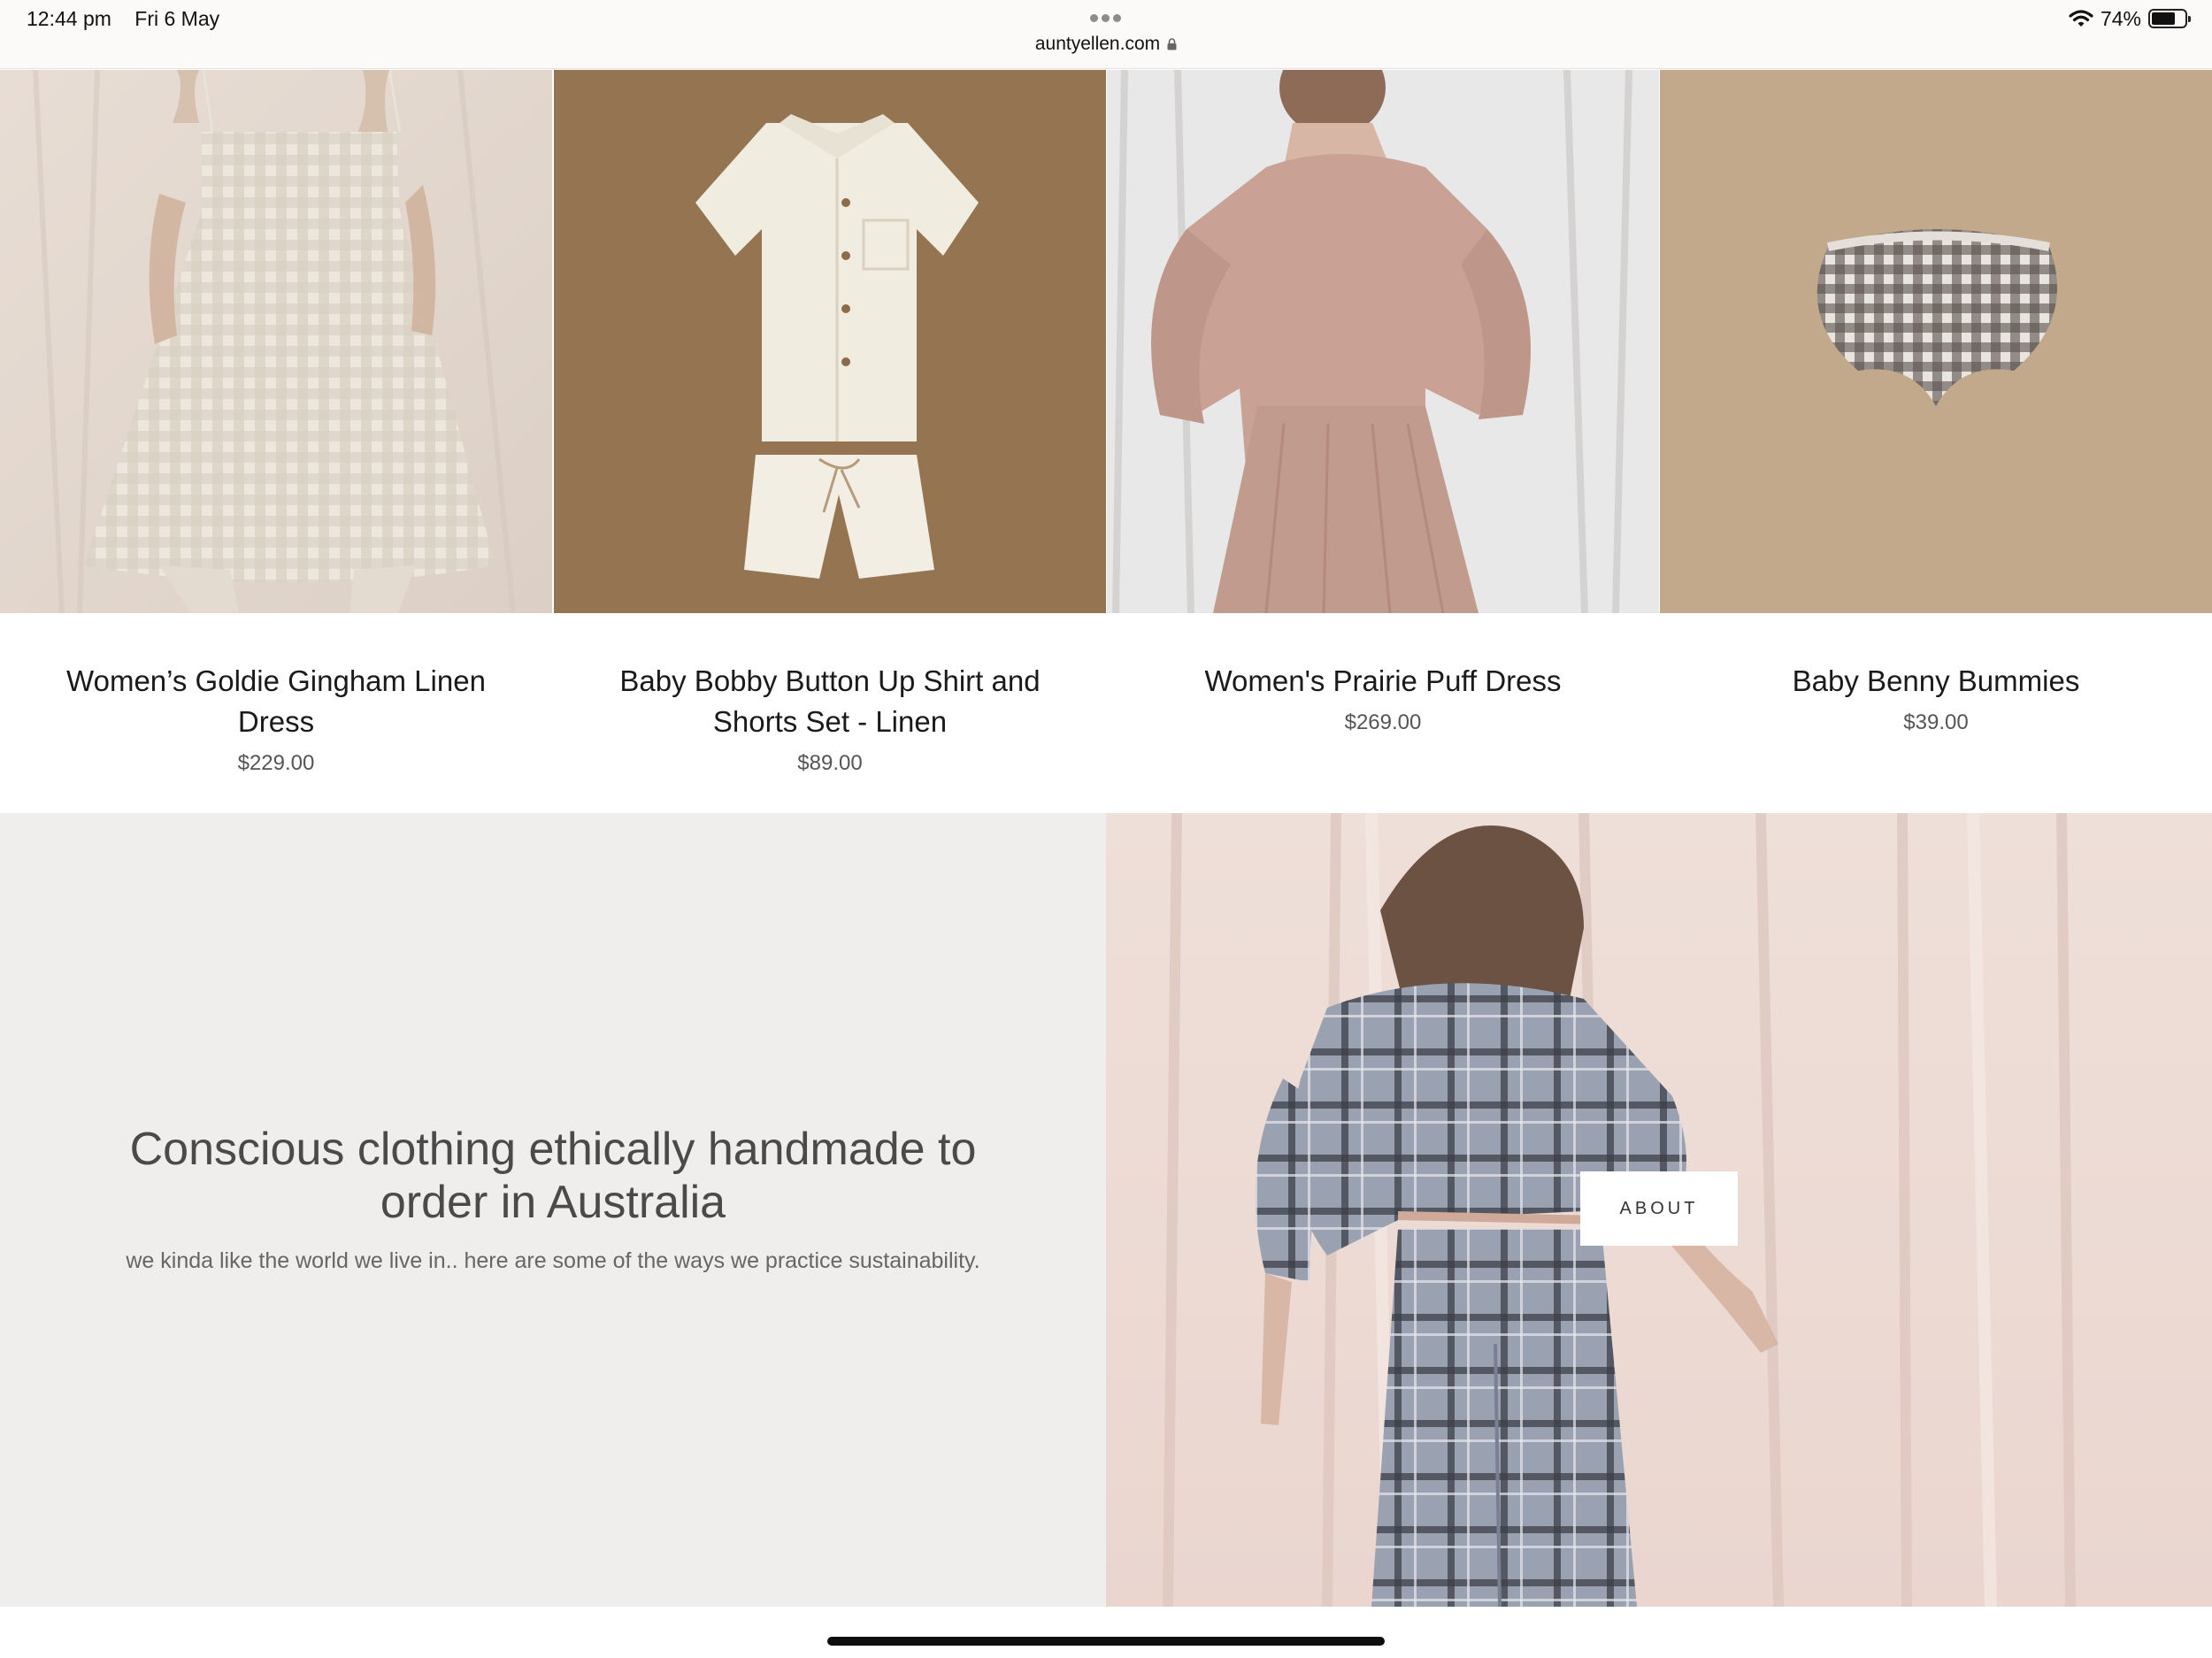 The width and height of the screenshot is (2212, 1658). I want to click on status-date: Fri 6 May, so click(177, 19).